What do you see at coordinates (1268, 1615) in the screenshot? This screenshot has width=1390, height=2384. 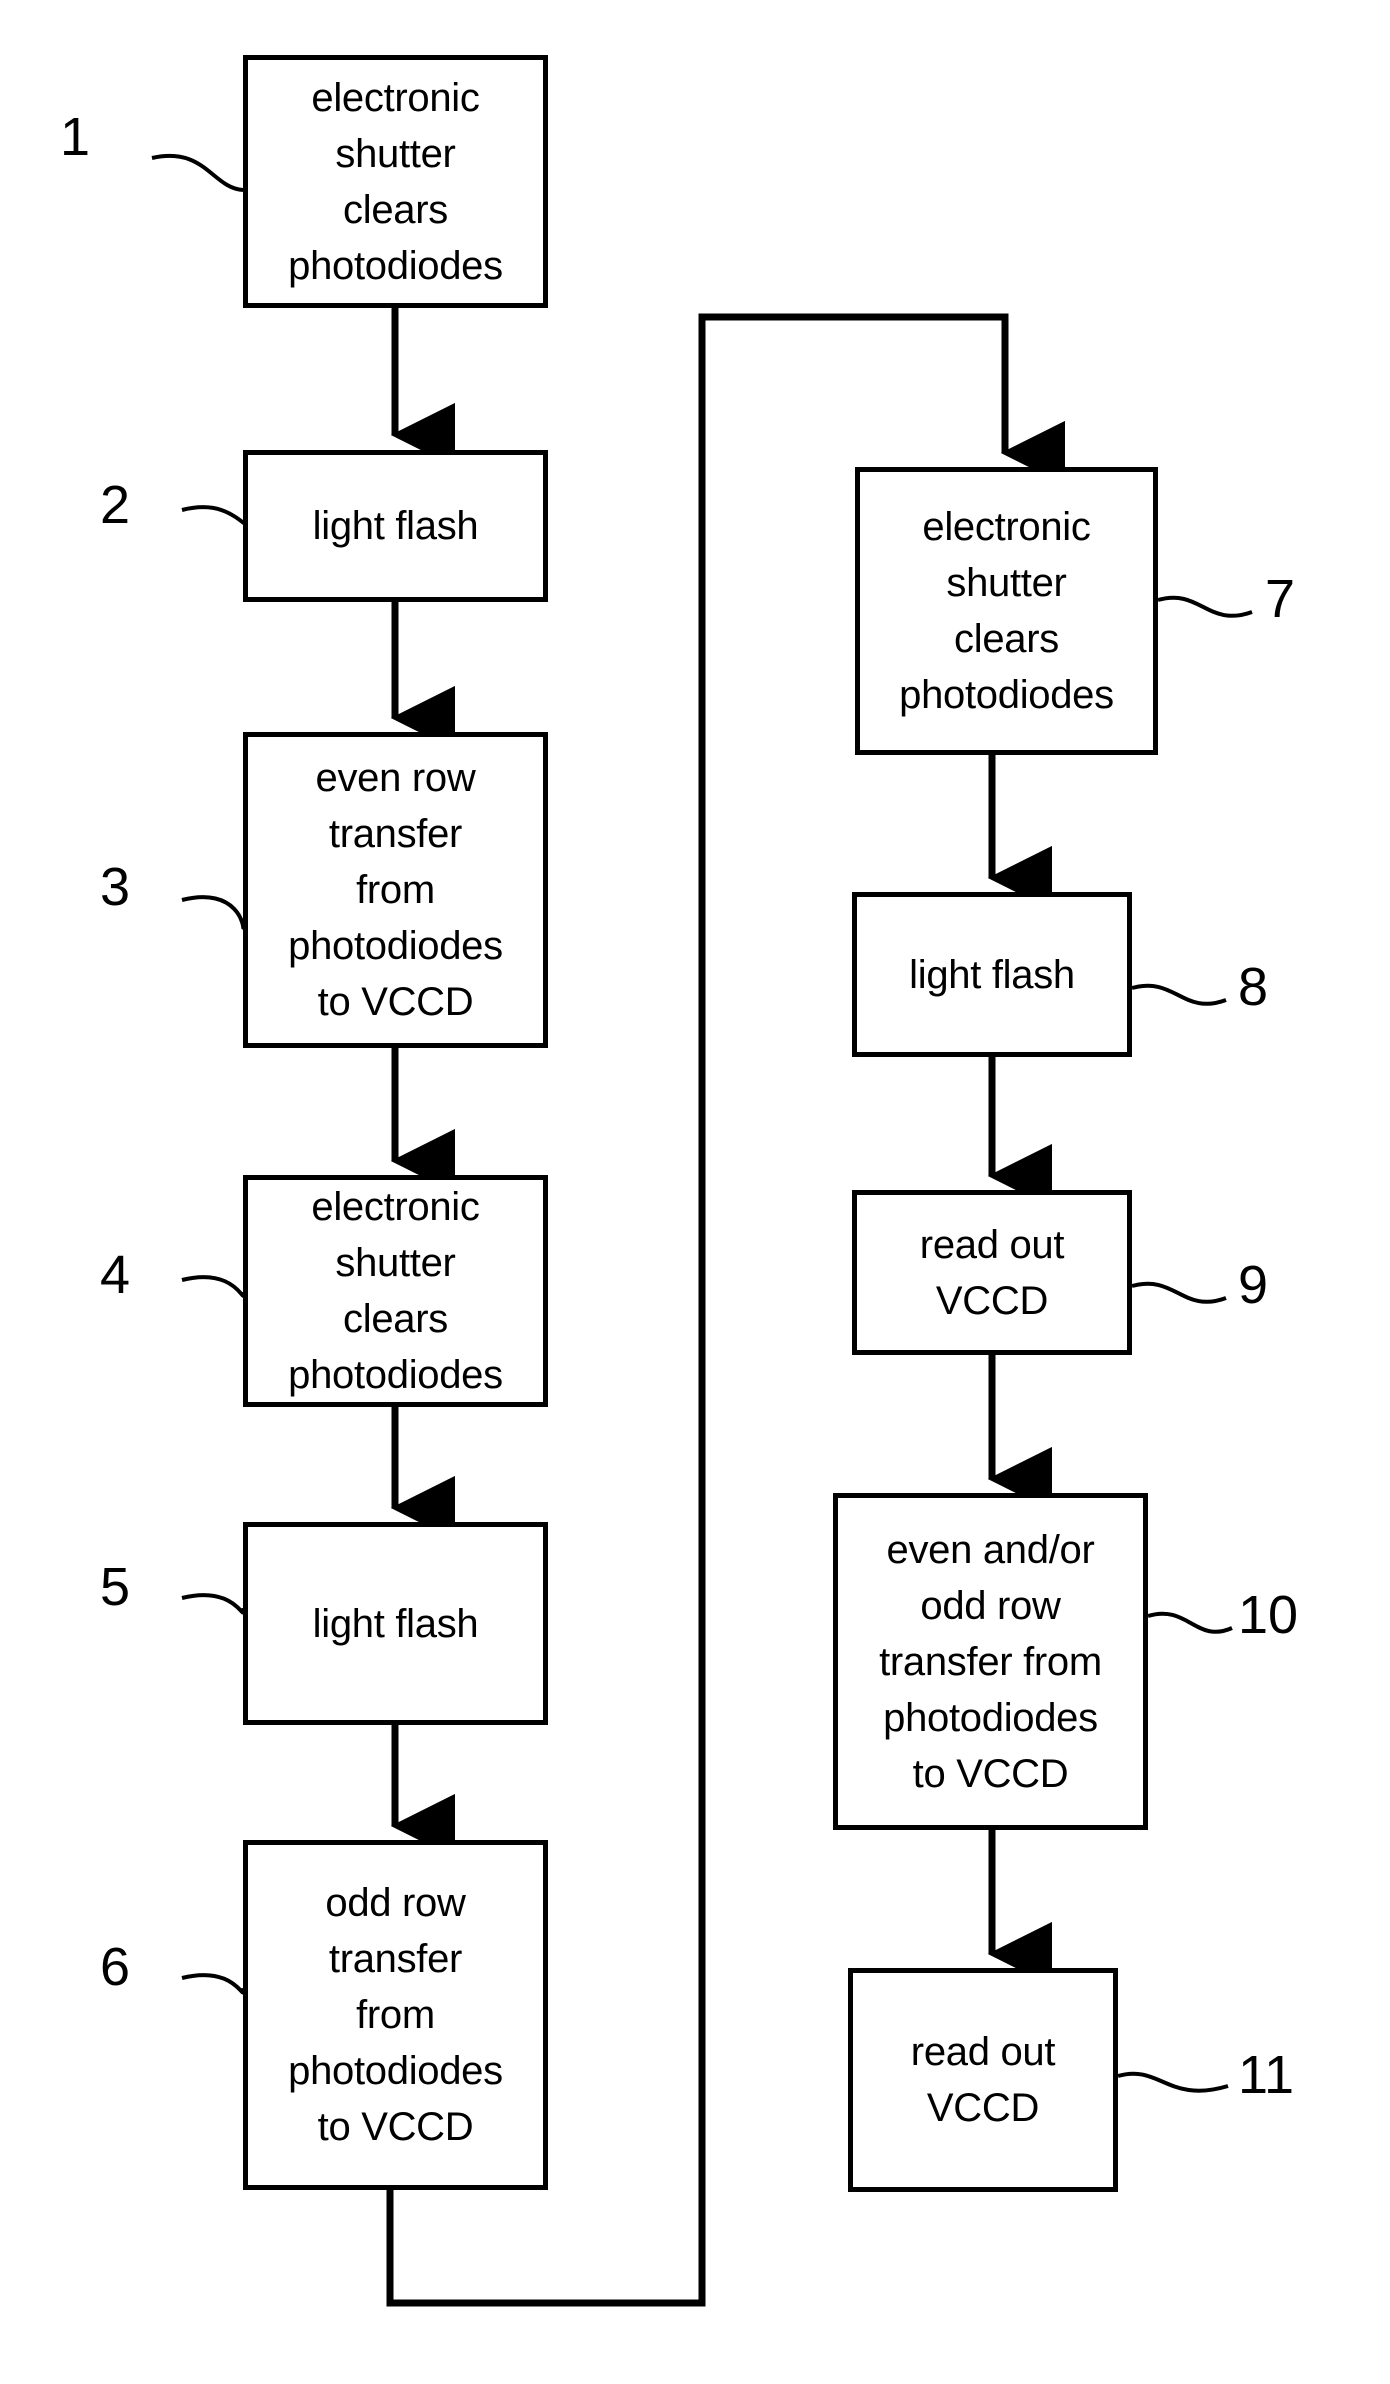 I see `reference-numeral-10: 10` at bounding box center [1268, 1615].